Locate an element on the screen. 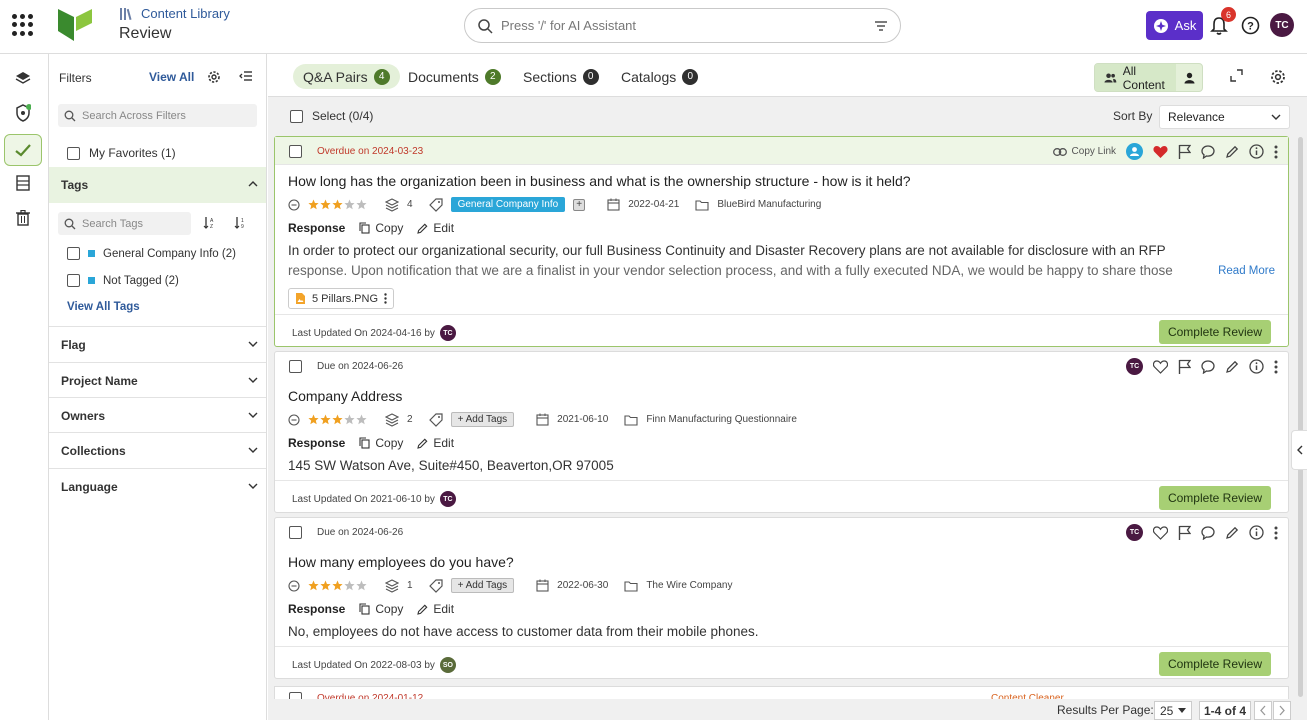  rating-stars is located at coordinates (337, 585).